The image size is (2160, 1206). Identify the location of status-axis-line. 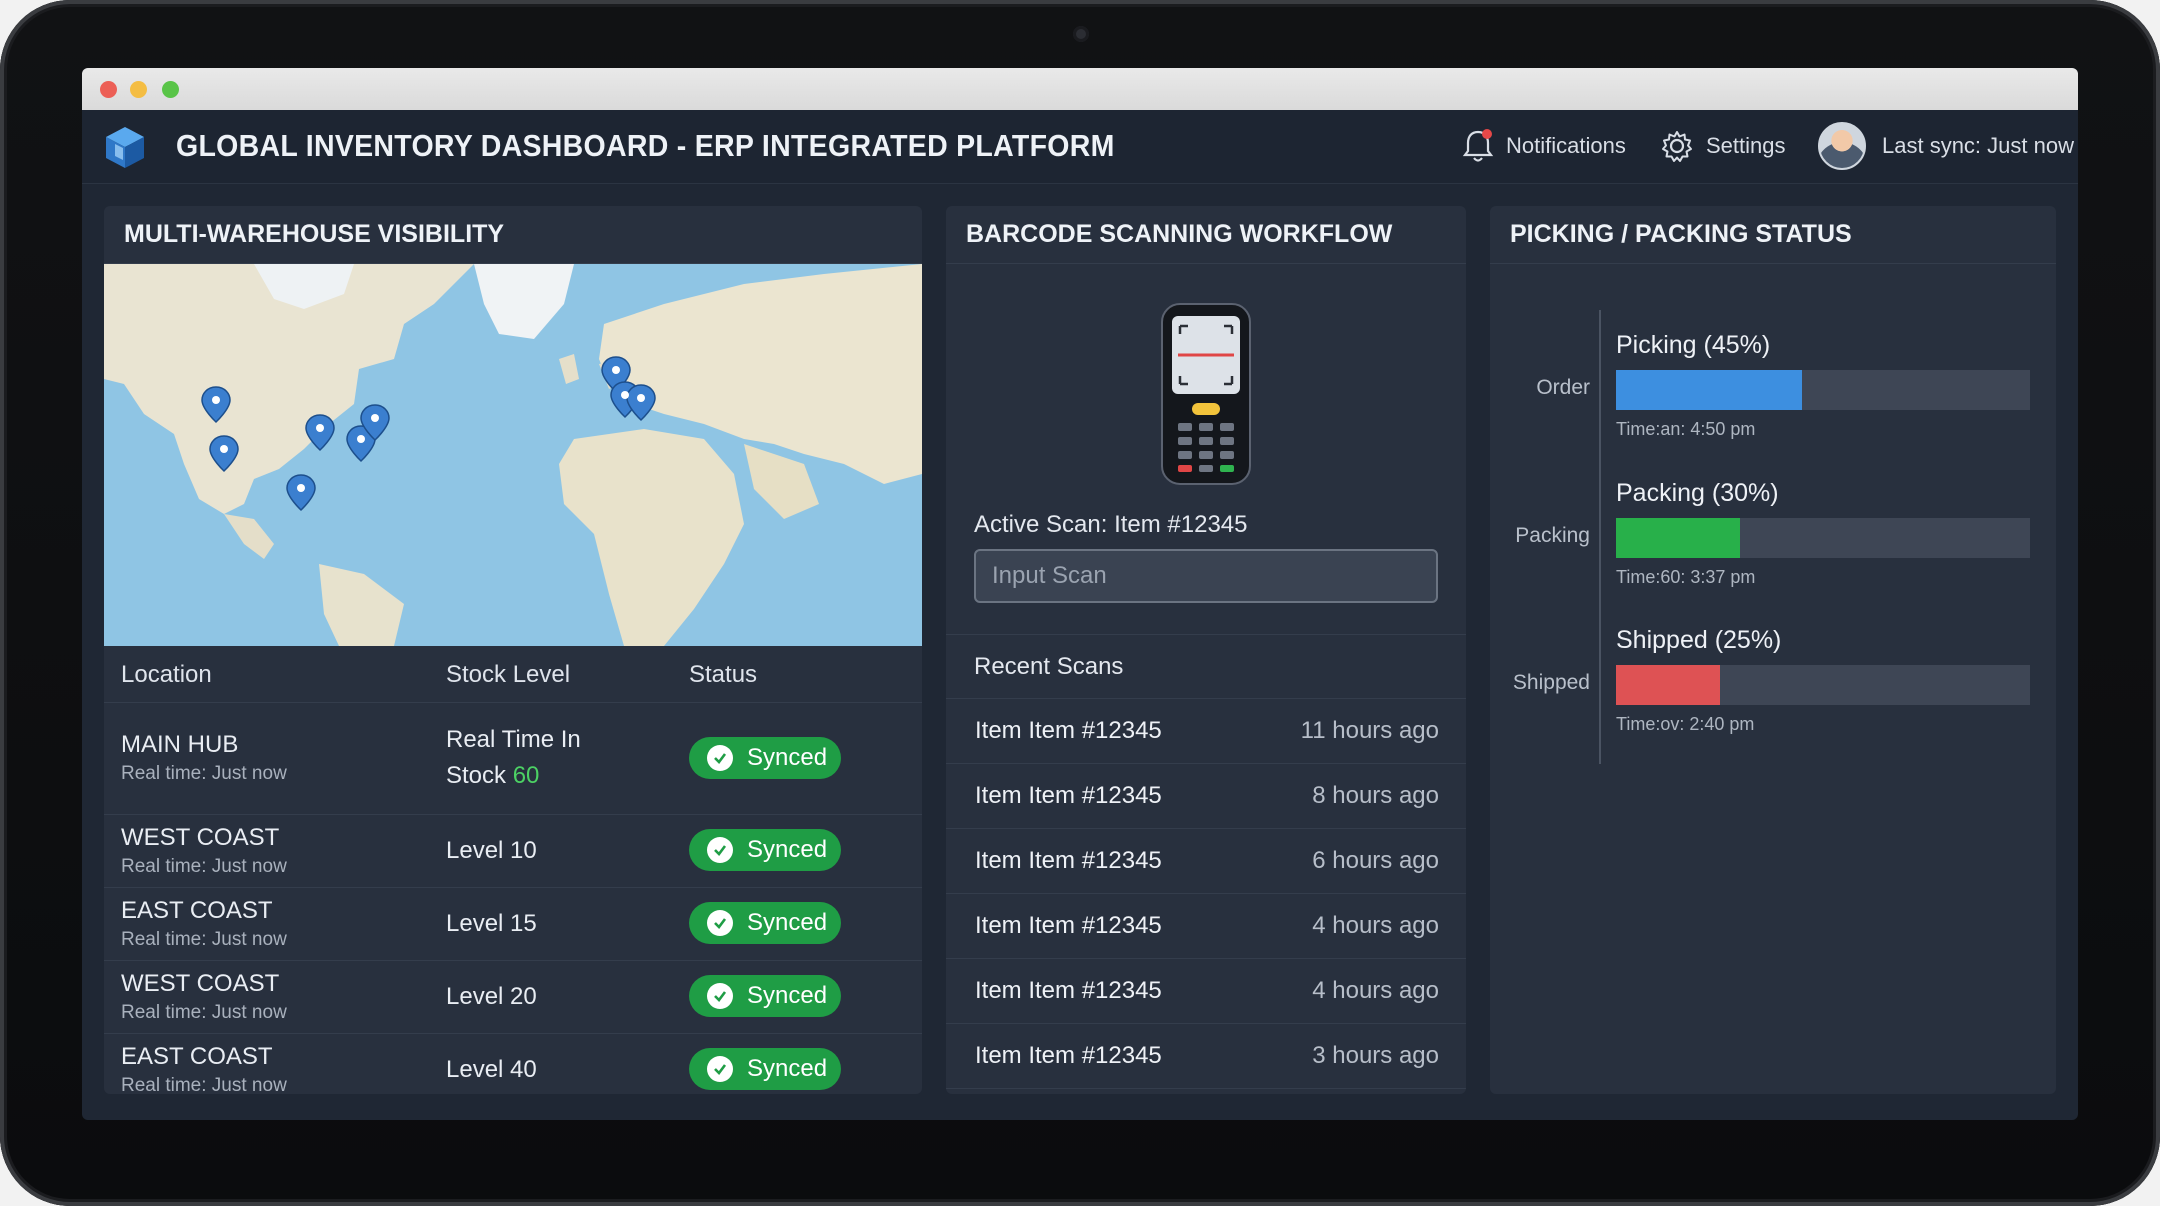
(1600, 537).